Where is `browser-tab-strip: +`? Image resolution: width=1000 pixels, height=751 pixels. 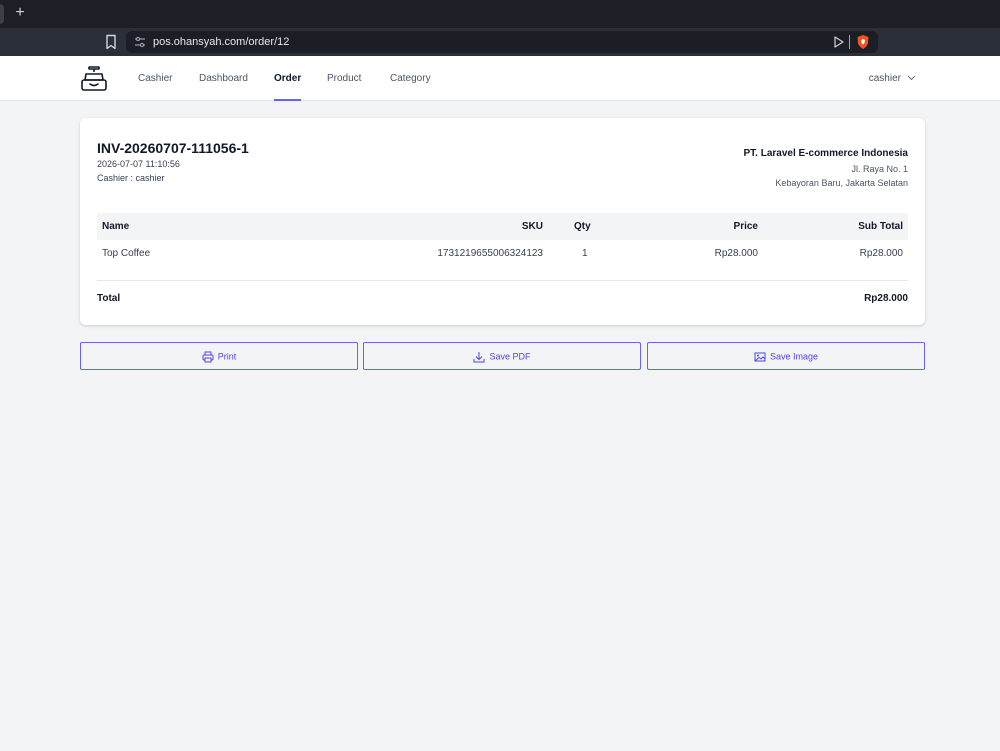
browser-tab-strip: + is located at coordinates (500, 14).